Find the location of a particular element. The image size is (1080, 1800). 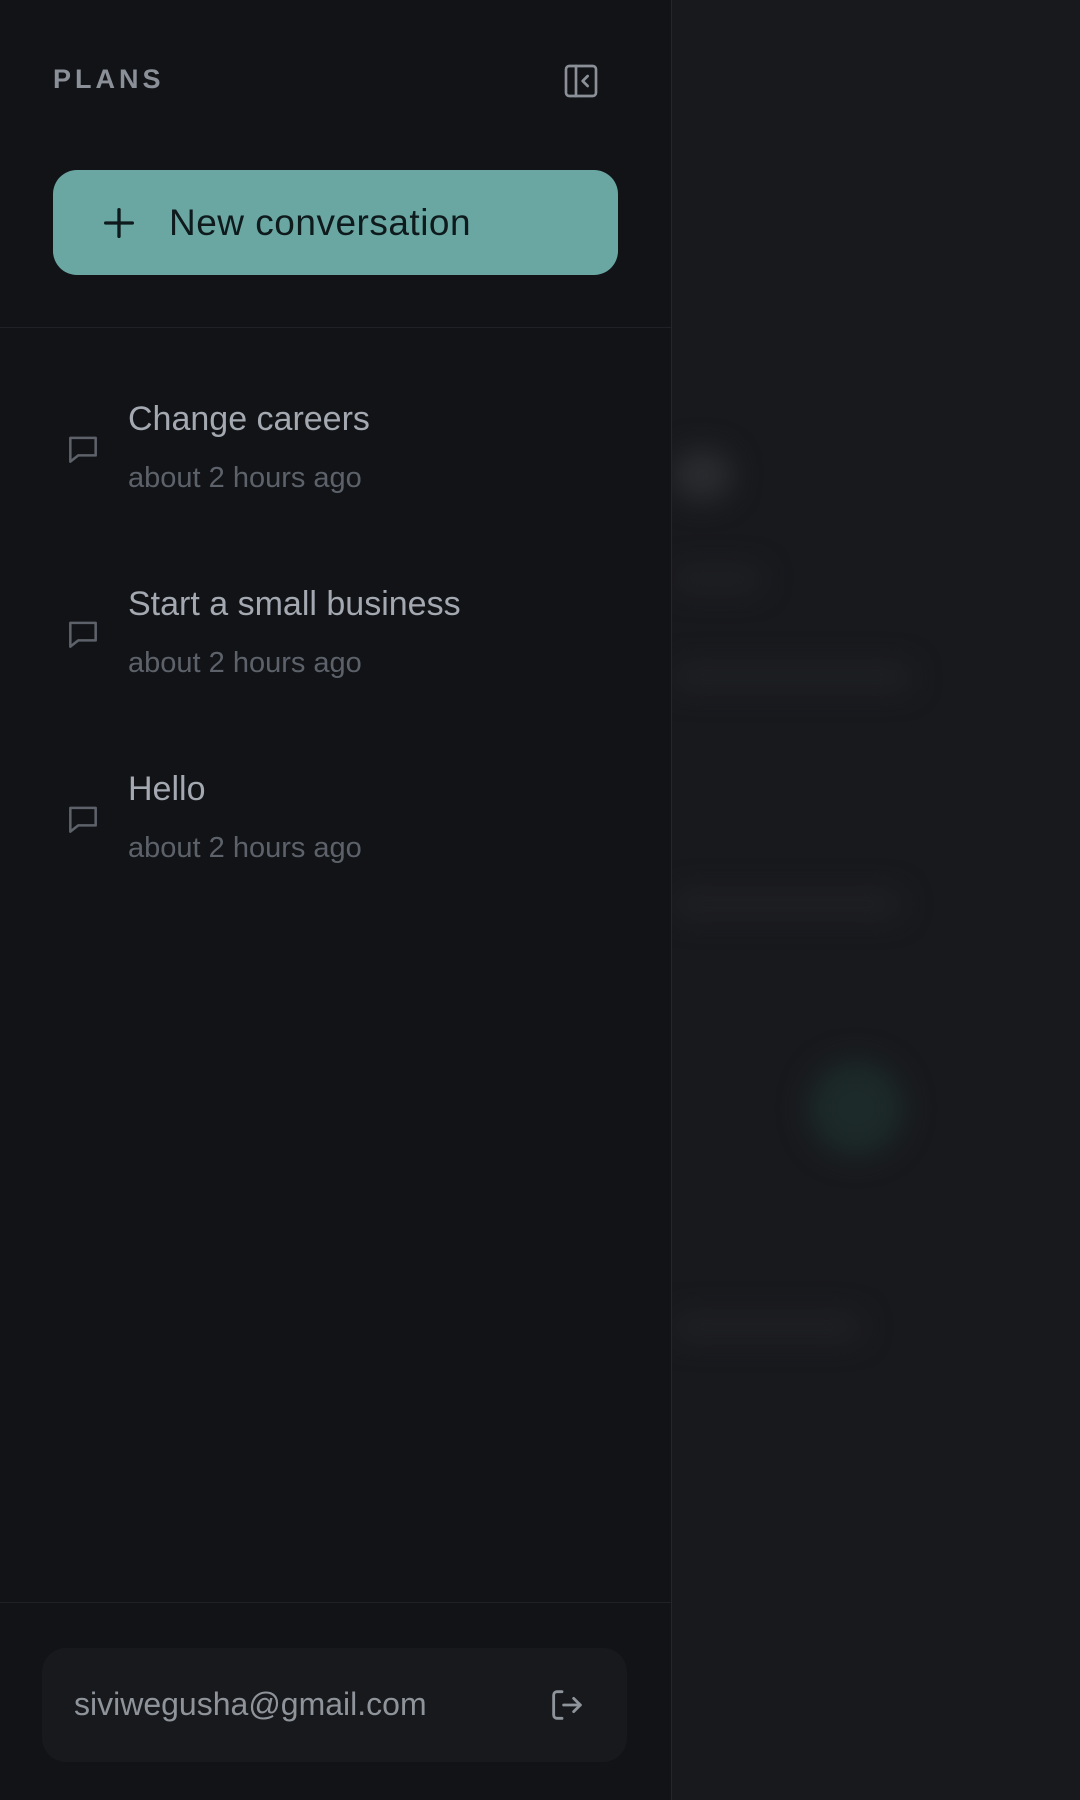

sidebar-footer: siviwegusha@gmail.com is located at coordinates (335, 1701).